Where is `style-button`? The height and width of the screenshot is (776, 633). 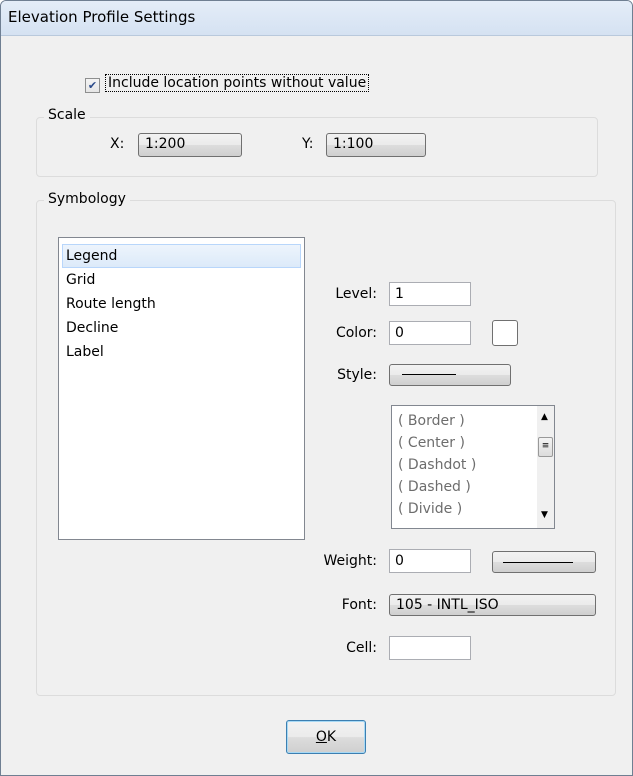
style-button is located at coordinates (450, 375).